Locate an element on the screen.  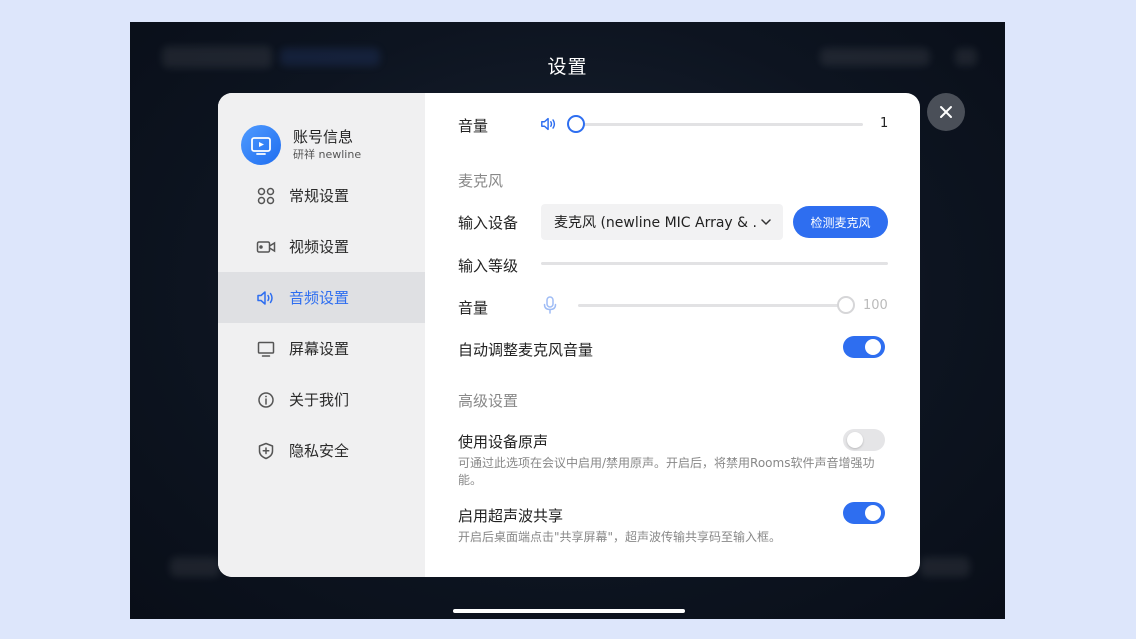
sidebar-item-label: 常规设置 is located at coordinates (319, 196).